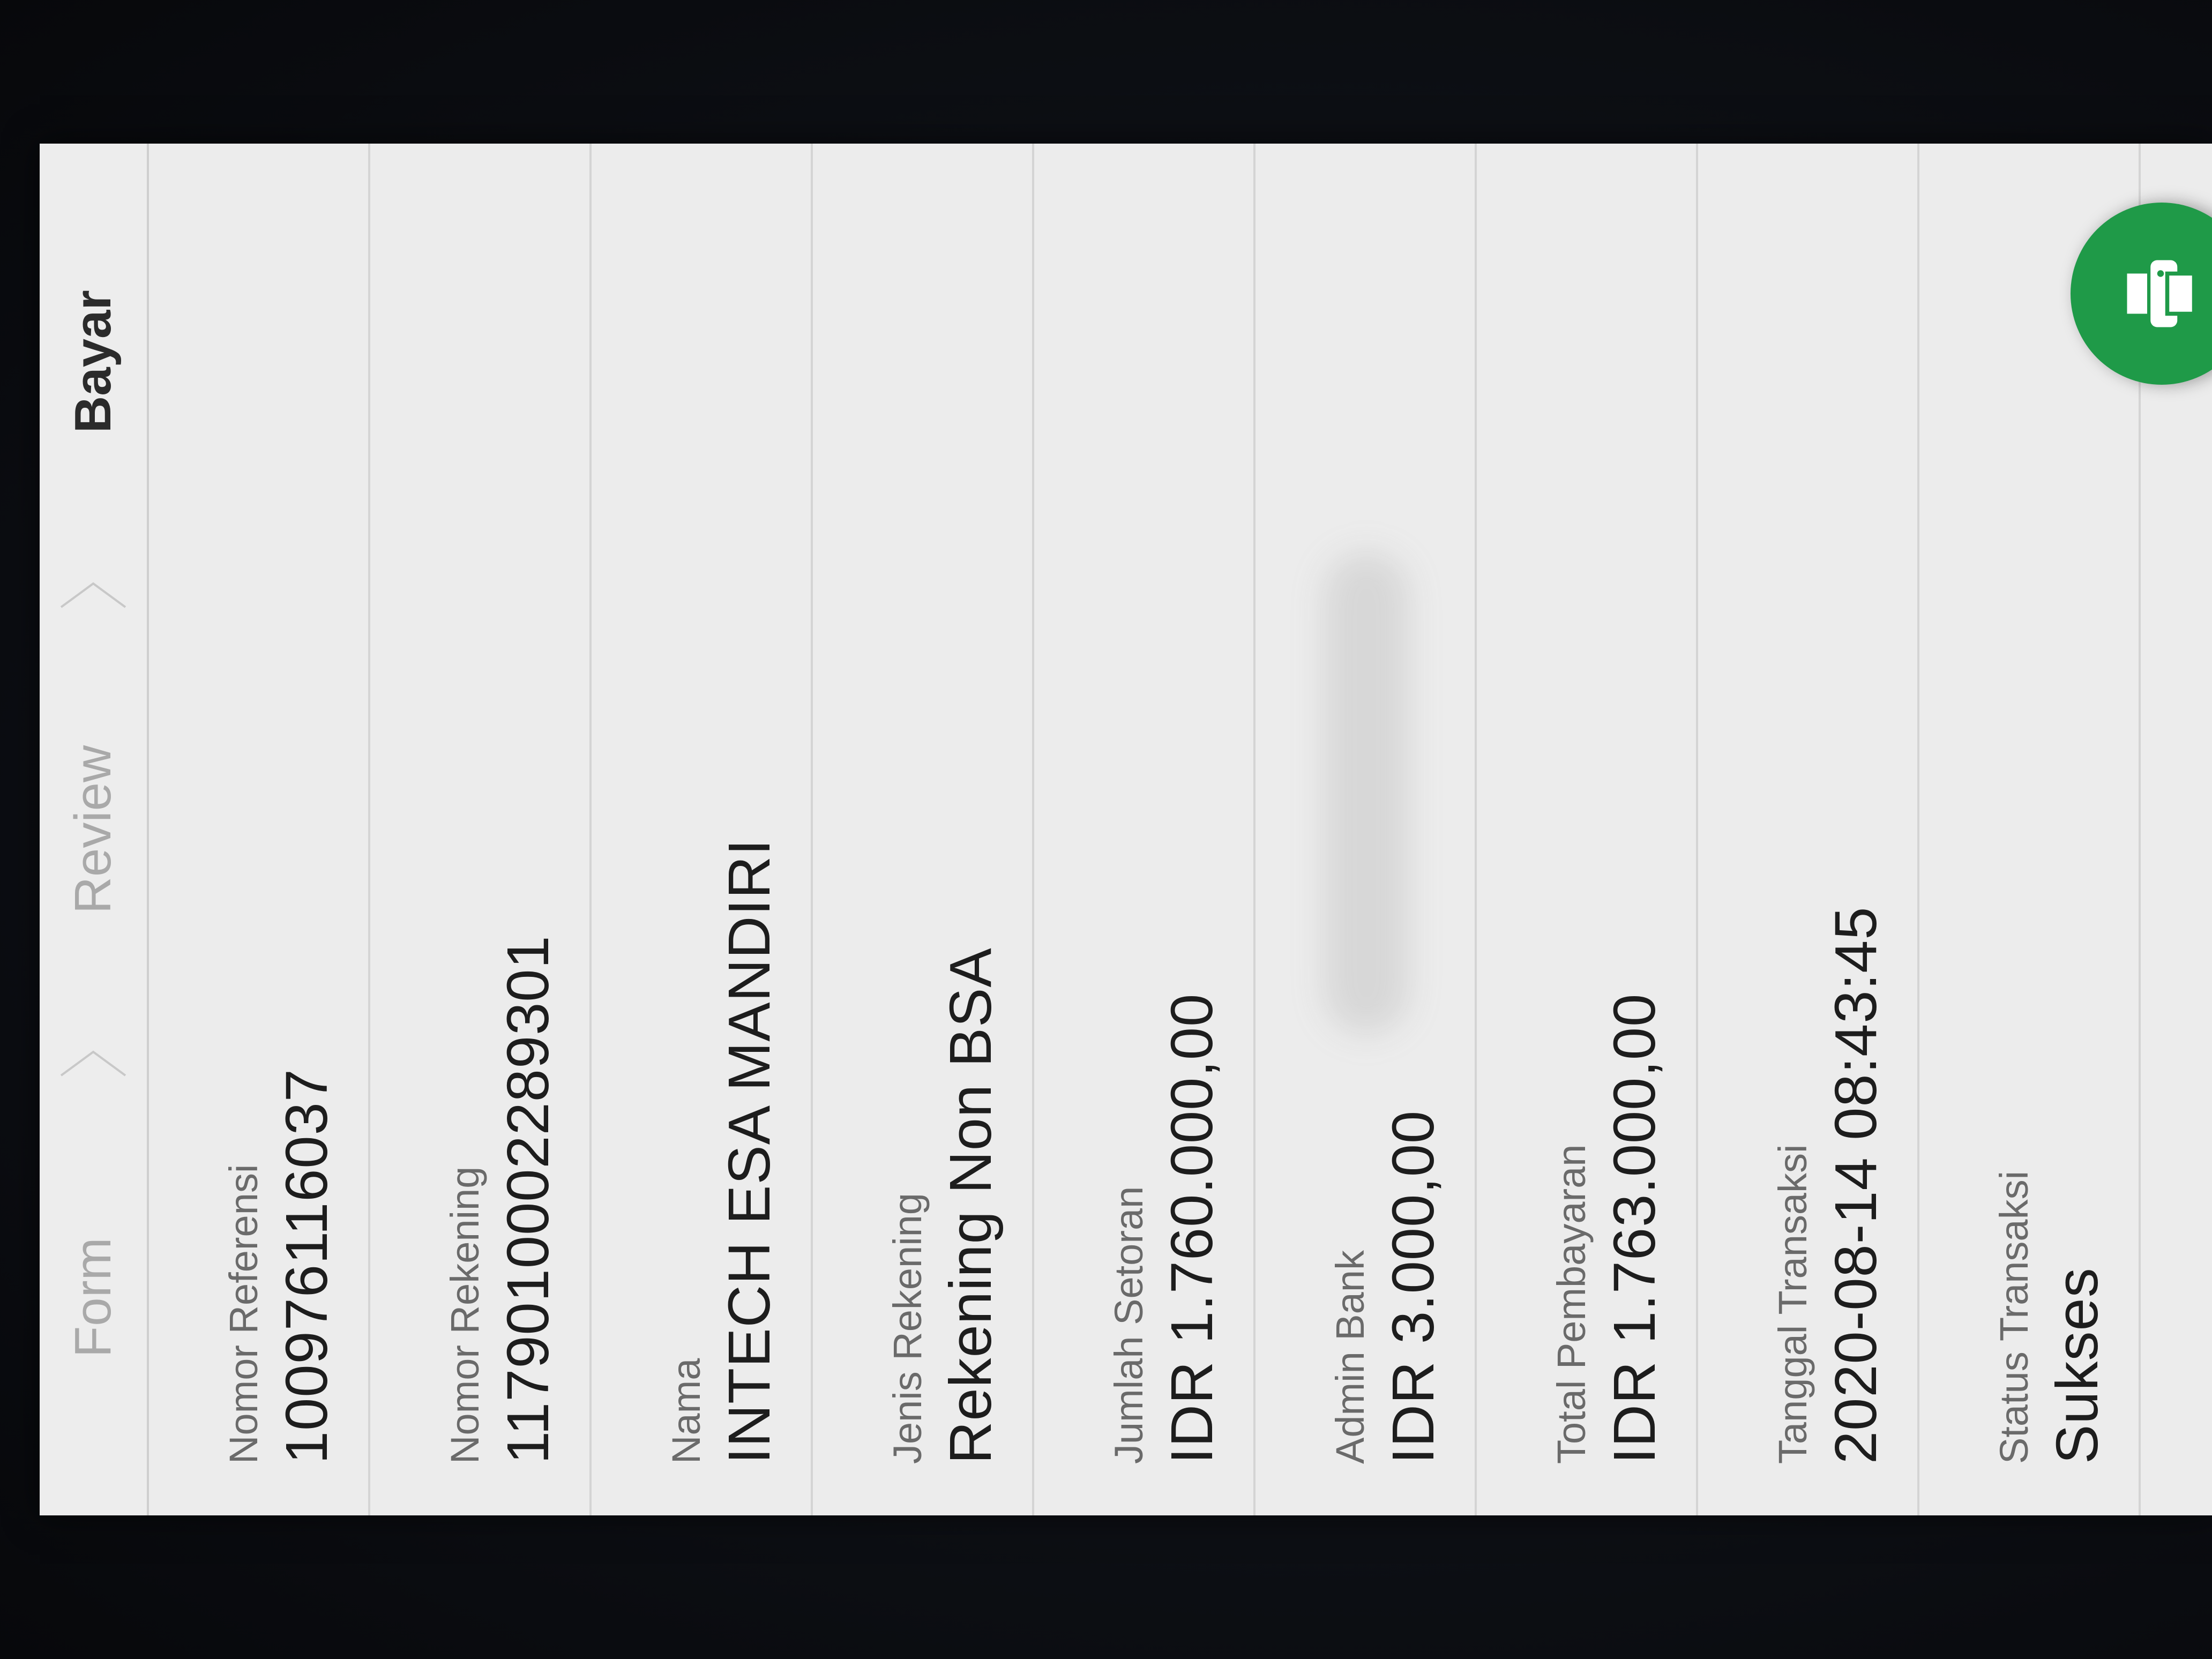 Image resolution: width=2212 pixels, height=1659 pixels. Describe the element at coordinates (259, 829) in the screenshot. I see `field-nomor-referensi: Nomor Referensi 100976116037` at that location.